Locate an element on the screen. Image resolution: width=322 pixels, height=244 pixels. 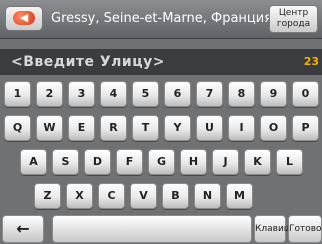
arrow-left-icon: ◀ is located at coordinates (24, 18).